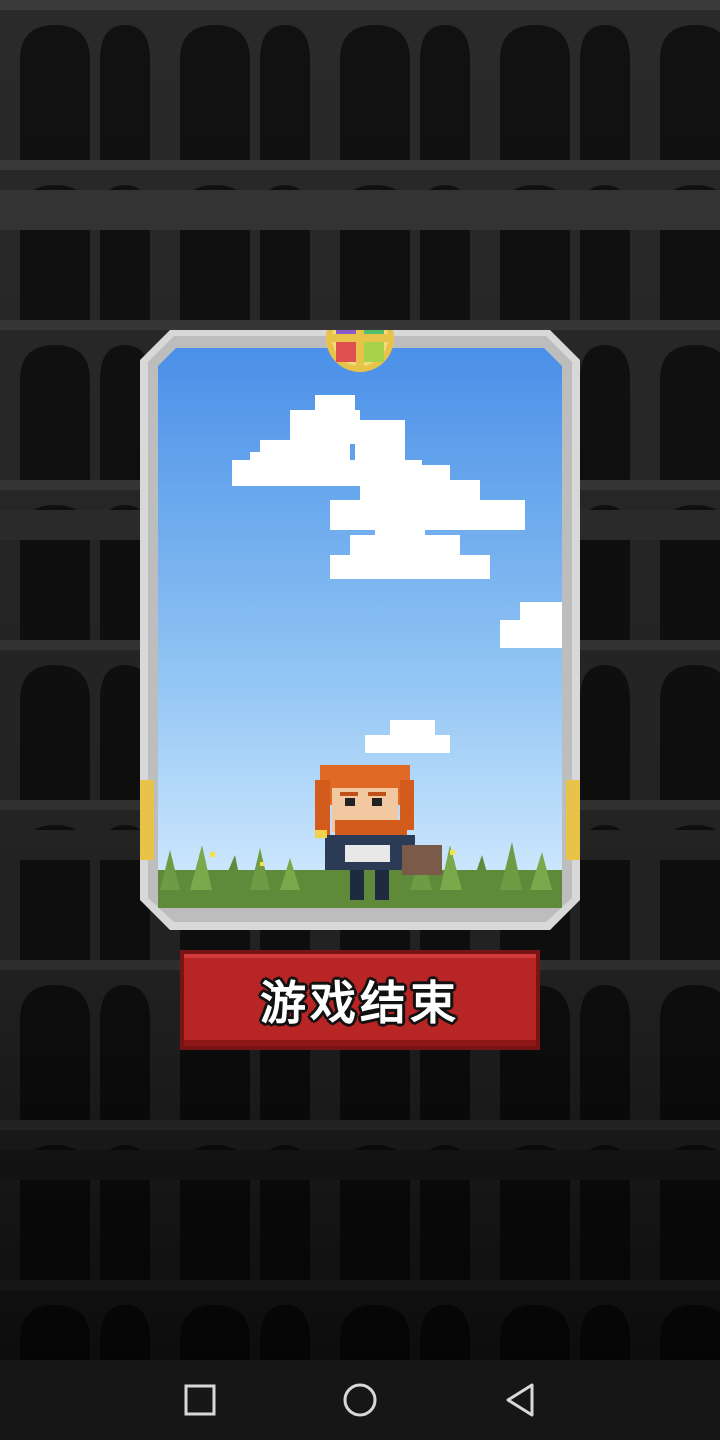  I want to click on triangle-back-icon, so click(520, 1400).